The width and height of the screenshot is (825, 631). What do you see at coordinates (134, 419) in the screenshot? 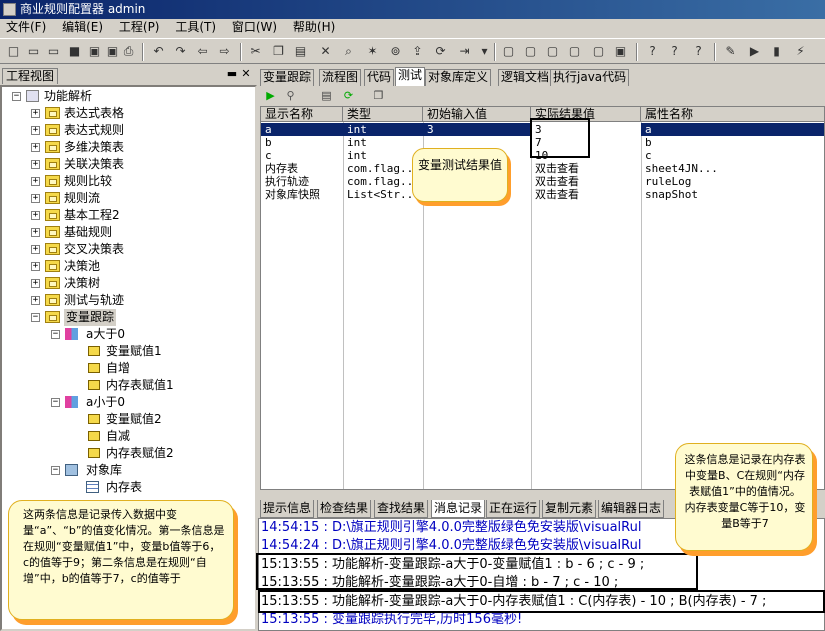
I see `tree-leaf: 变量赋值2` at bounding box center [134, 419].